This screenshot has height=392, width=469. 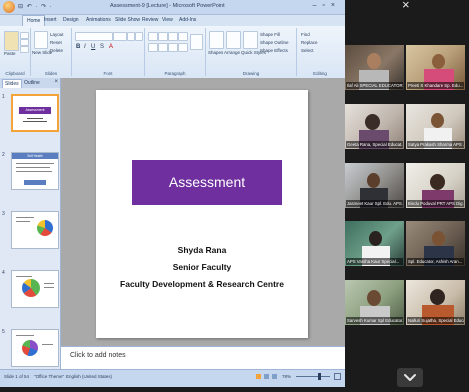 What do you see at coordinates (10, 53) in the screenshot?
I see `paste-button: Paste` at bounding box center [10, 53].